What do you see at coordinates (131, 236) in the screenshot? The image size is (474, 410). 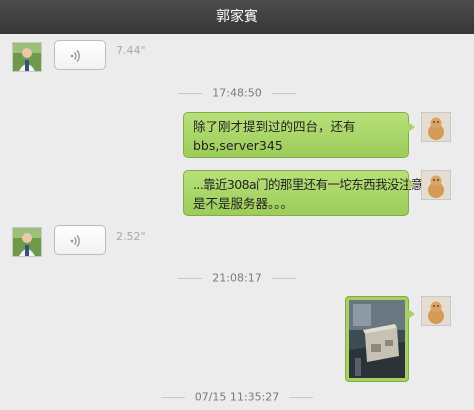 I see `voice-duration: 2.52"` at bounding box center [131, 236].